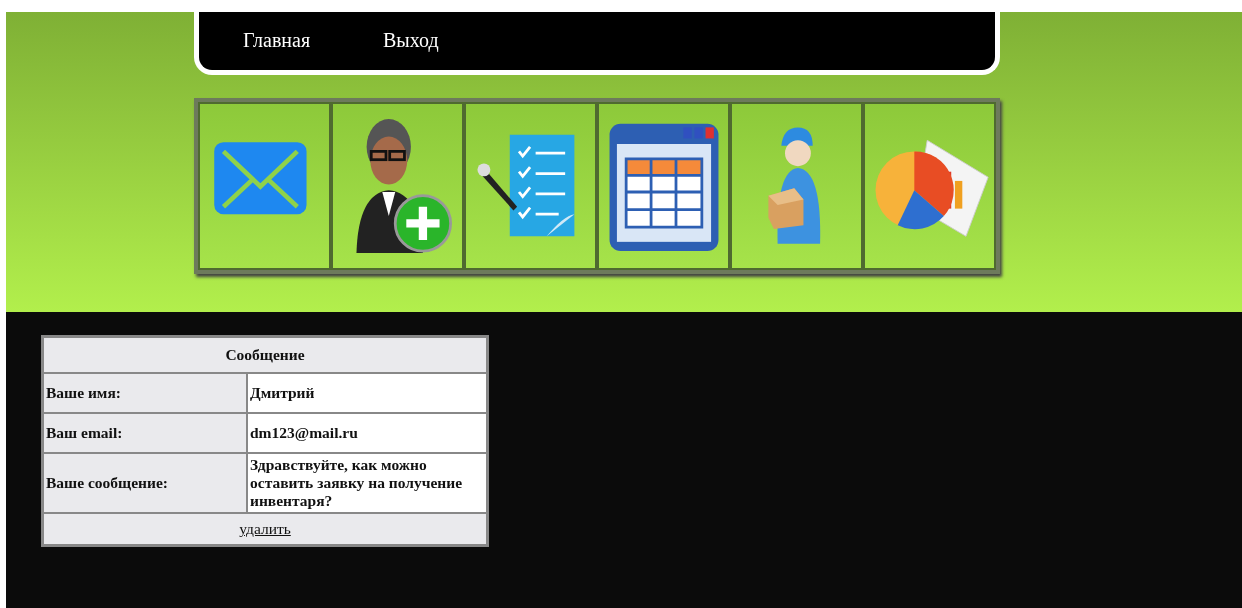  Describe the element at coordinates (367, 393) in the screenshot. I see `field-value: Дмитрий` at that location.